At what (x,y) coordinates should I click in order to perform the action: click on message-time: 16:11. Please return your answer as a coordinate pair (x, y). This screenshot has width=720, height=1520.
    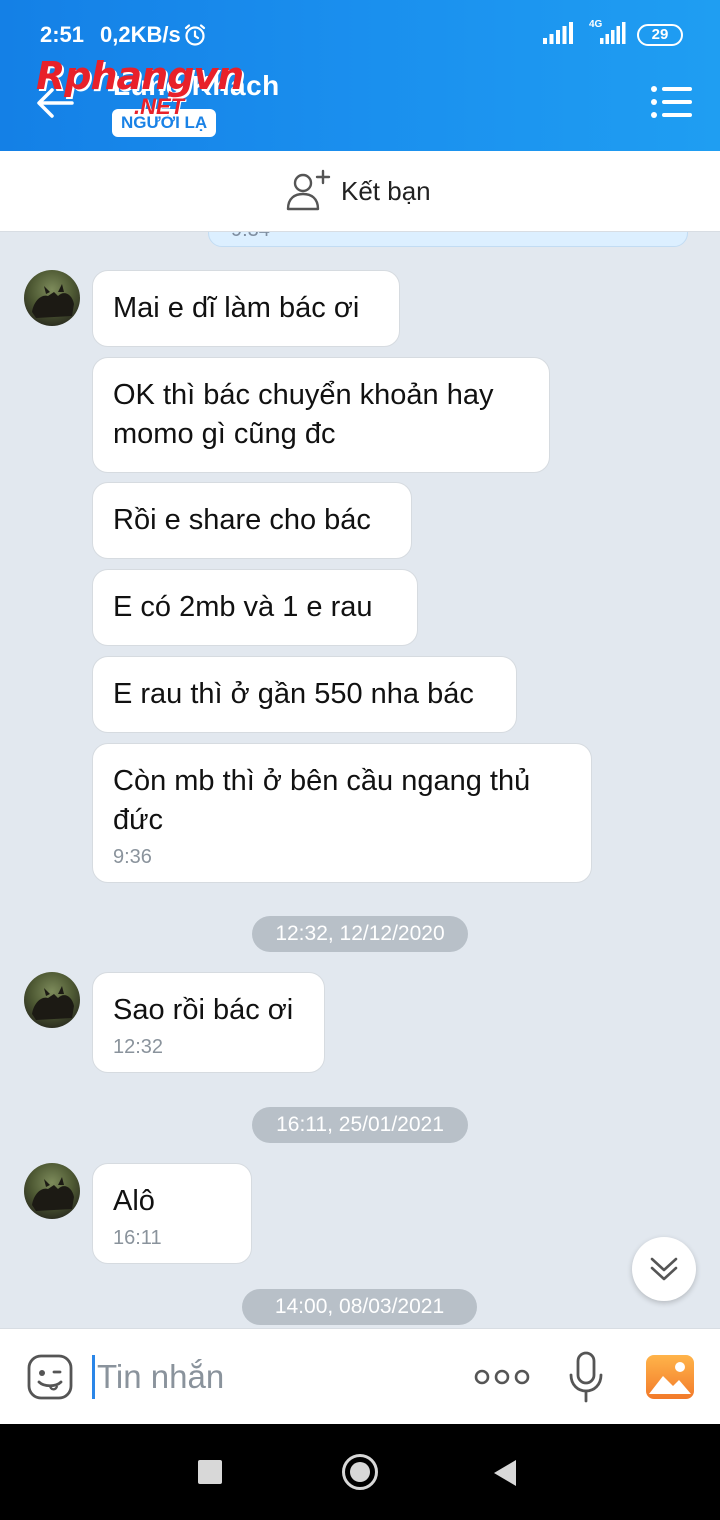
    Looking at the image, I should click on (137, 1238).